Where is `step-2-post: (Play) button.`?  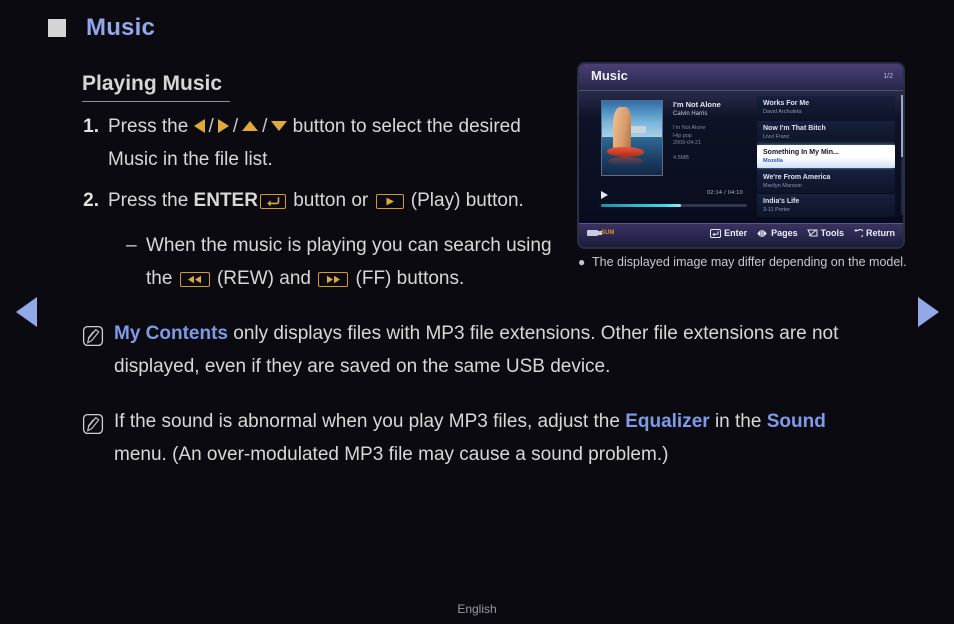 step-2-post: (Play) button. is located at coordinates (464, 200).